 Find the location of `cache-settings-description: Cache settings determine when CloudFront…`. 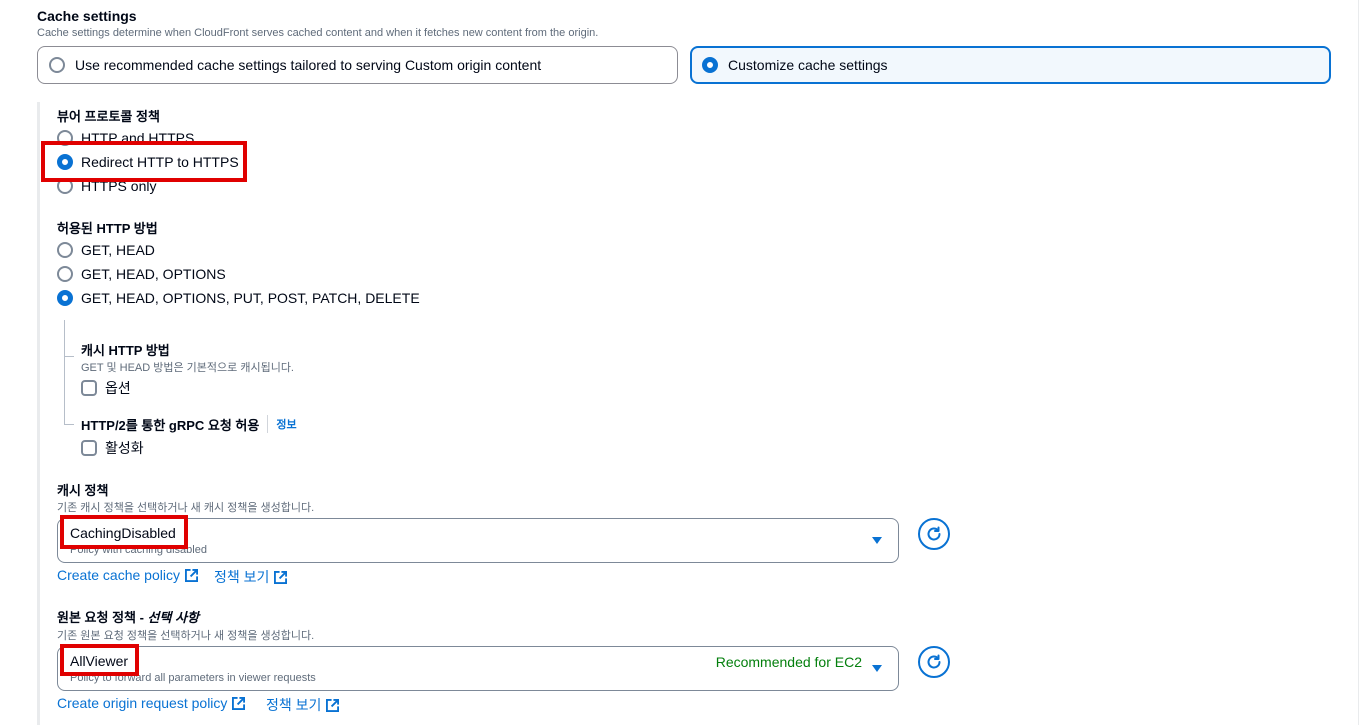

cache-settings-description: Cache settings determine when CloudFront… is located at coordinates (318, 33).